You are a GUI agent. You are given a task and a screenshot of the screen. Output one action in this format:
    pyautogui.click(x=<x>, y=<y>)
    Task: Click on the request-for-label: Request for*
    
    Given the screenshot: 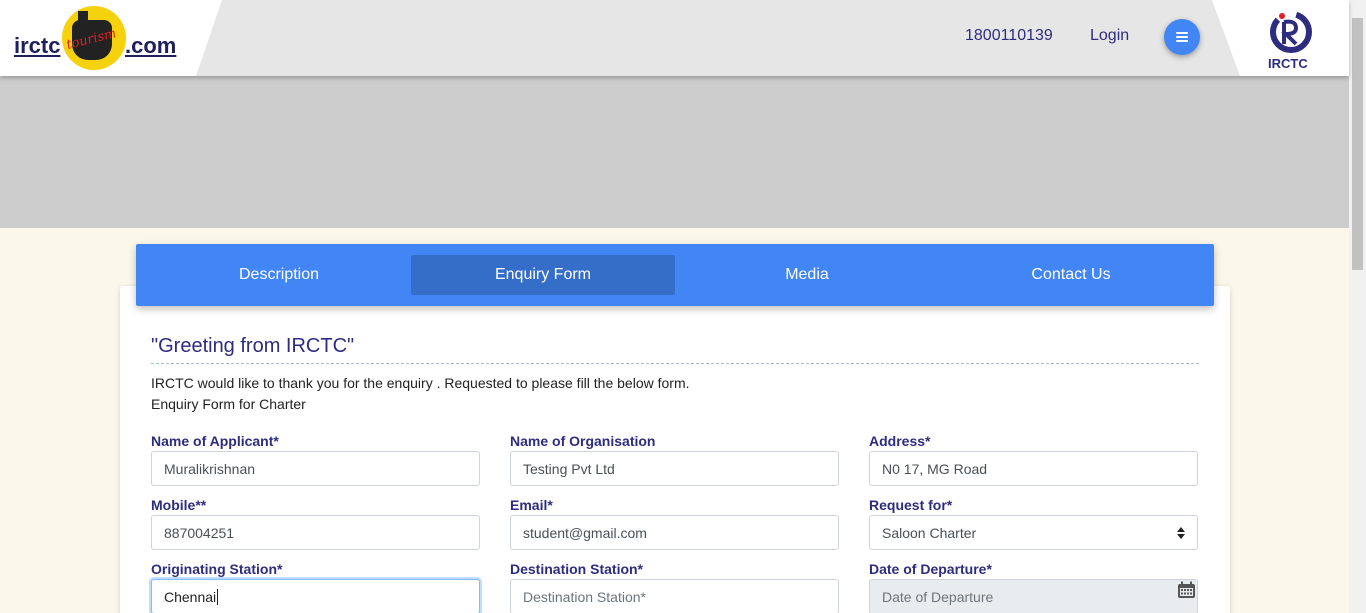 What is the action you would take?
    pyautogui.click(x=911, y=505)
    